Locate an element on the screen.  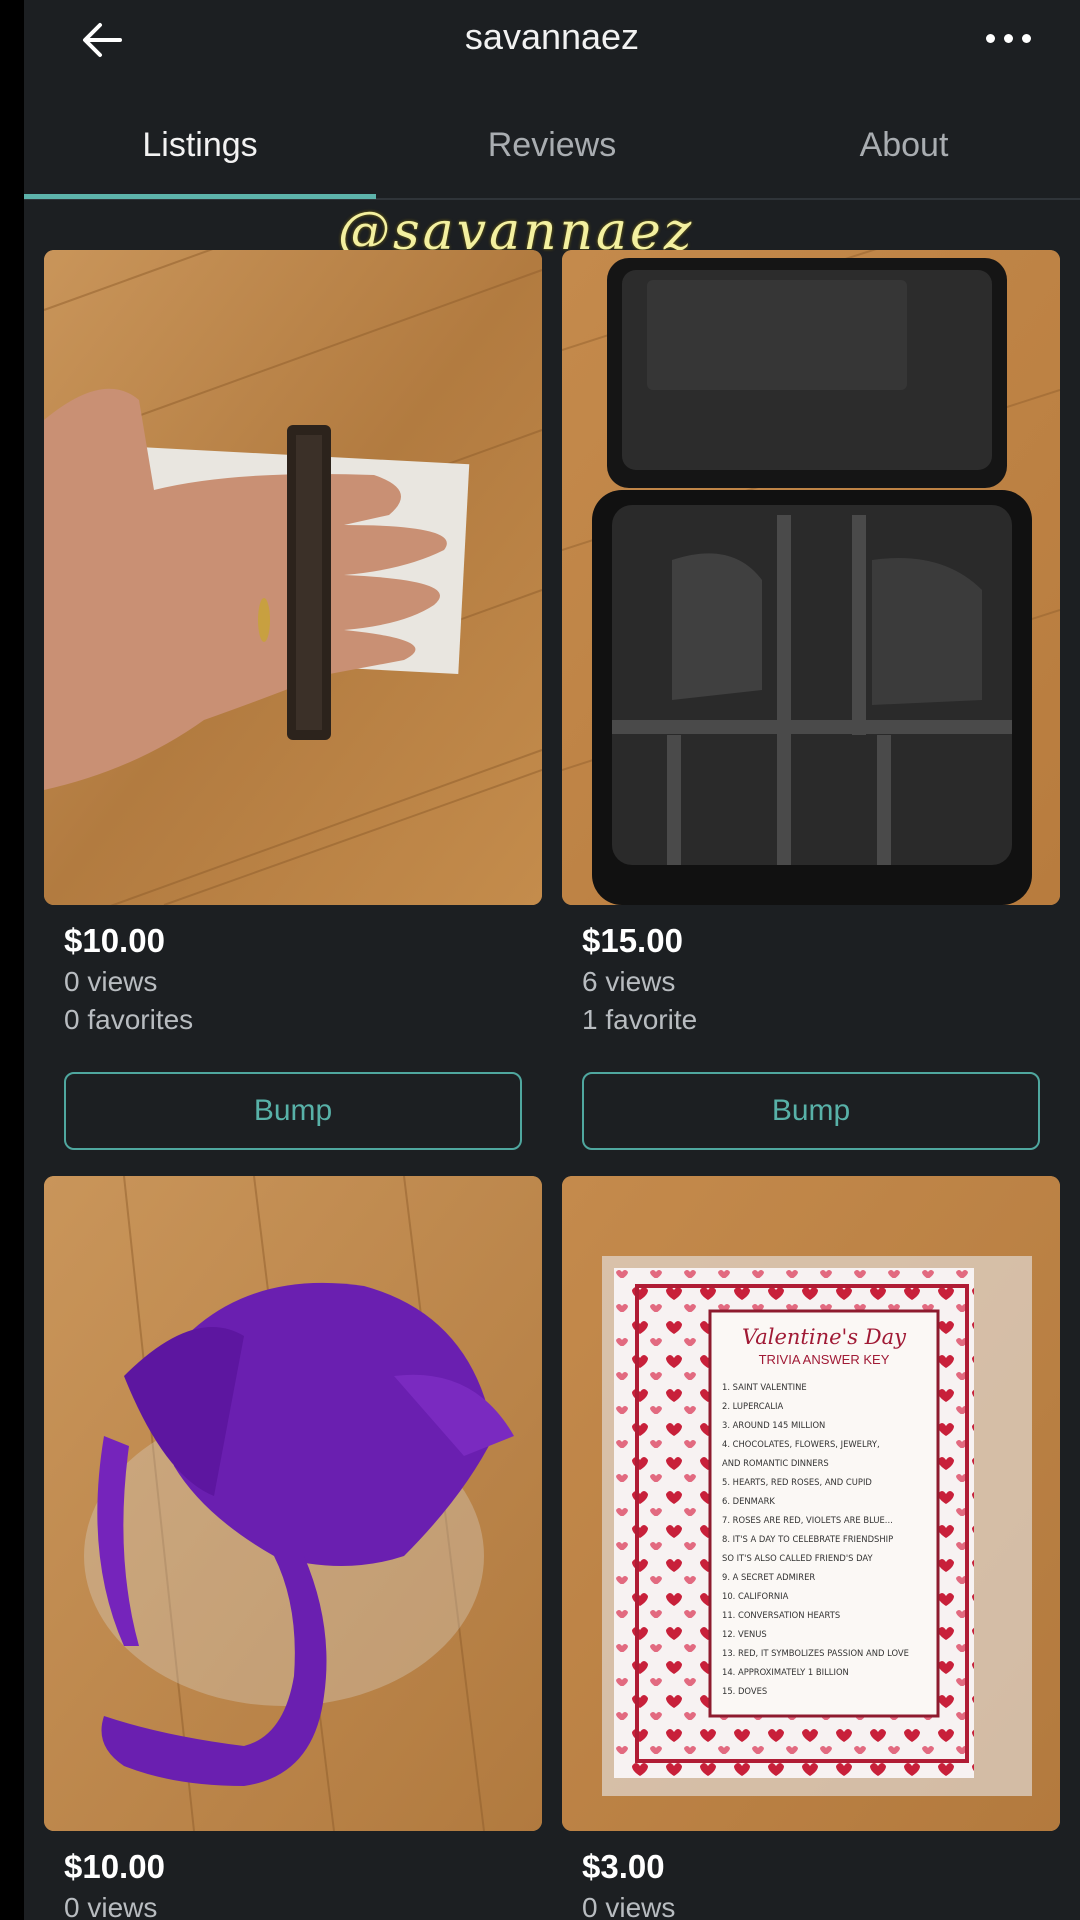
profile-tabs: Listings Reviews About is located at coordinates (552, 155).